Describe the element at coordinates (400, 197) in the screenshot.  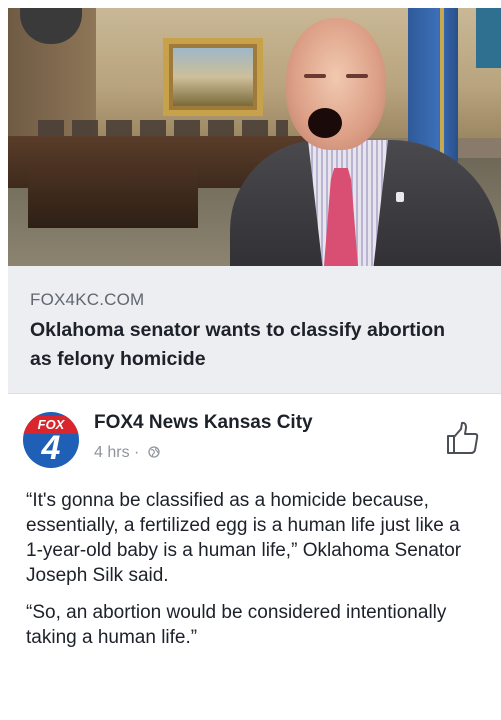
I see `photo-lapel-pin` at that location.